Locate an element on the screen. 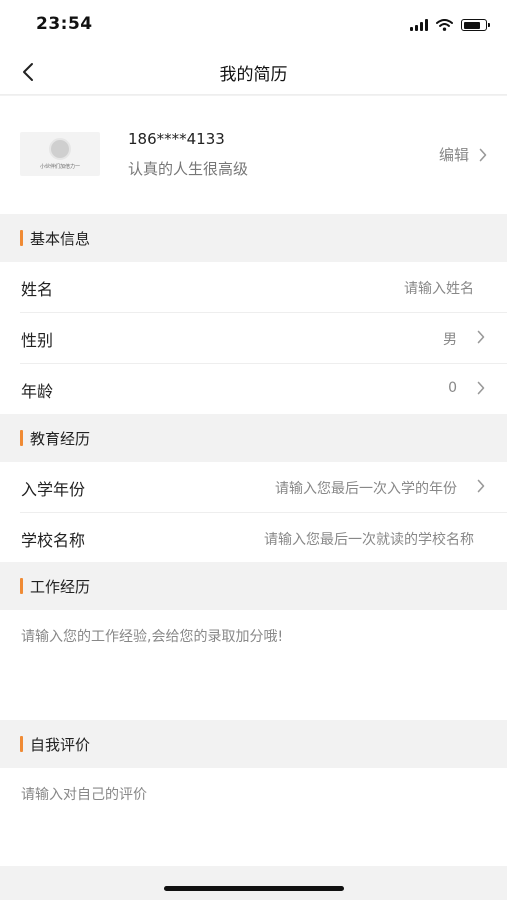  row-age: 年龄 0 is located at coordinates (253, 389).